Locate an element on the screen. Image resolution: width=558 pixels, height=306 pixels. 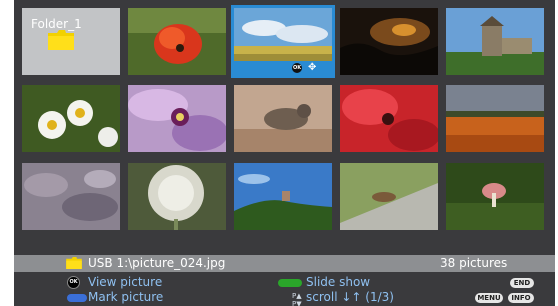
purple-flower-image is located at coordinates (177, 118).